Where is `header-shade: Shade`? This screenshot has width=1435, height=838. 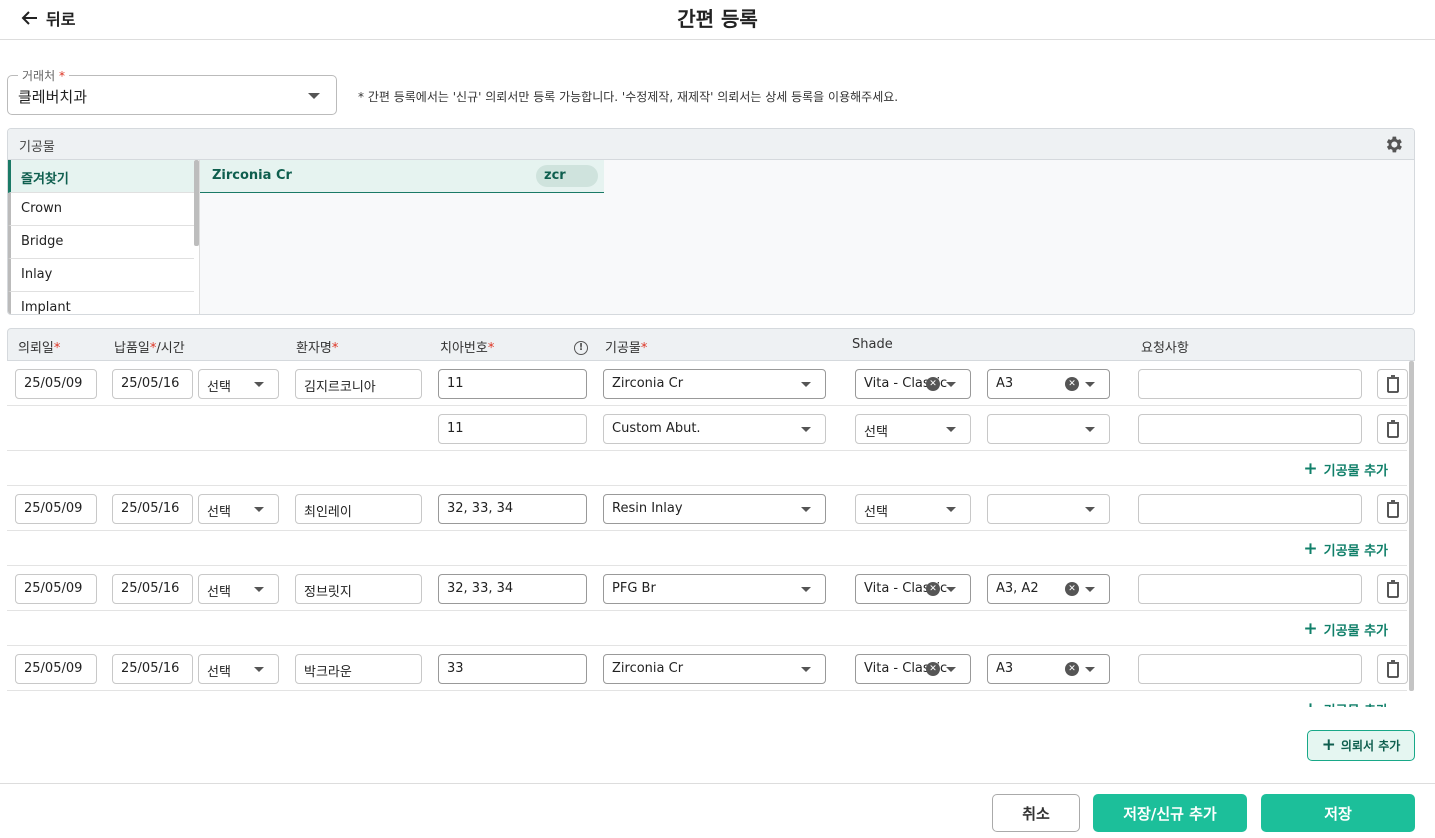
header-shade: Shade is located at coordinates (872, 344).